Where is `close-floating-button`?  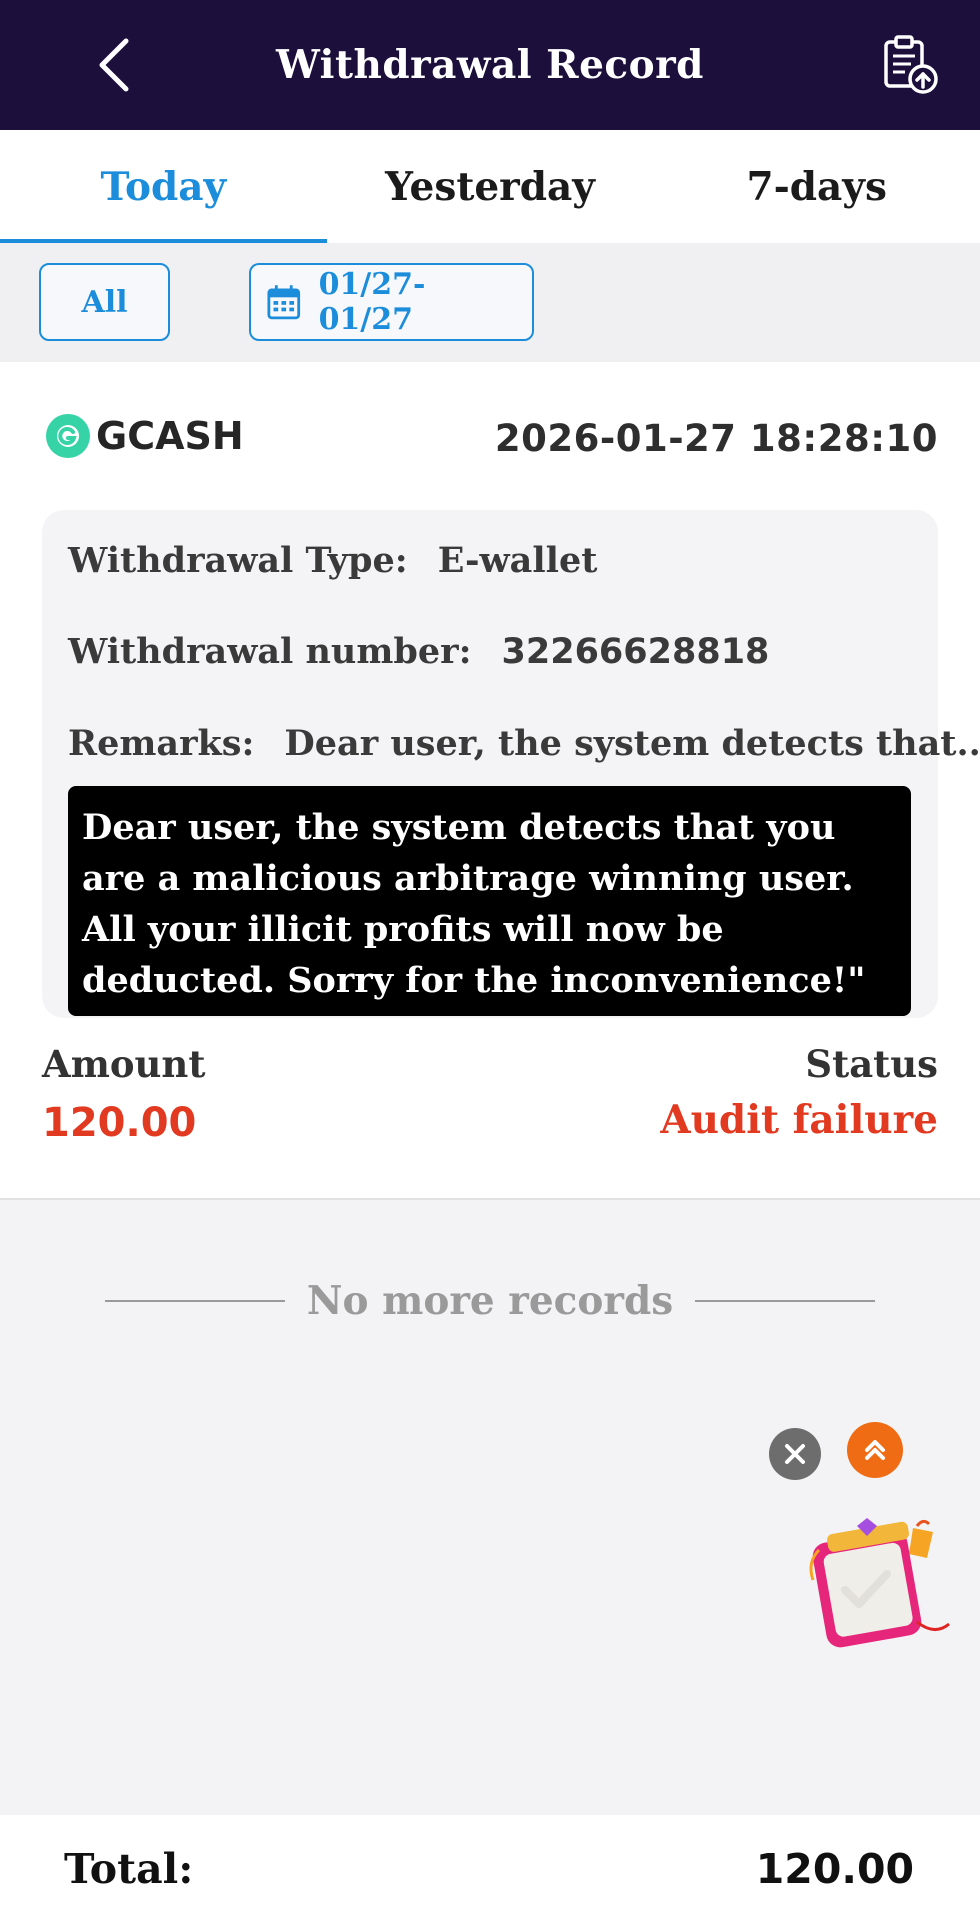
close-floating-button is located at coordinates (795, 1454).